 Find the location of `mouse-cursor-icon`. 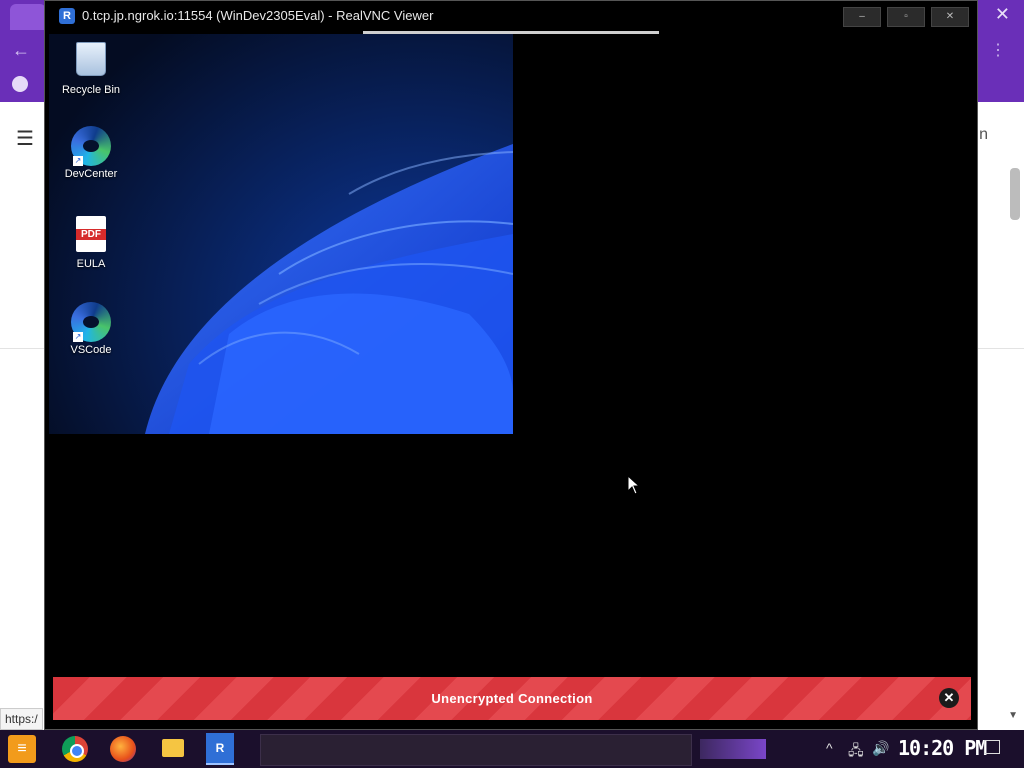

mouse-cursor-icon is located at coordinates (634, 485).